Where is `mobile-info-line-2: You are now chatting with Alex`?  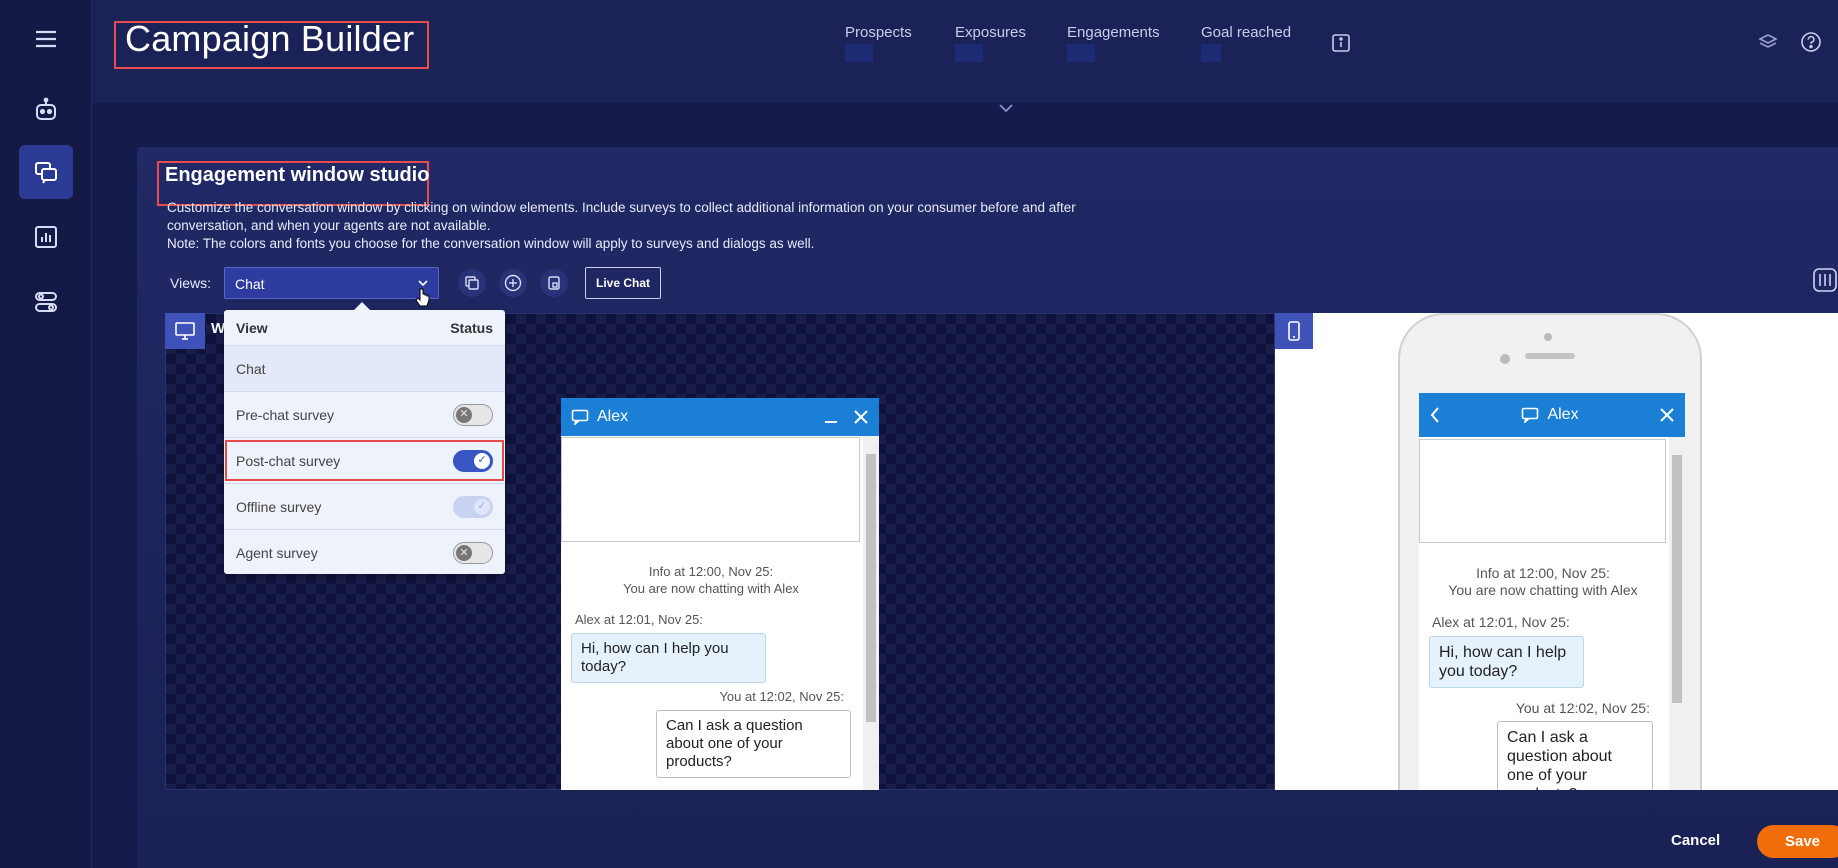
mobile-info-line-2: You are now chatting with Alex is located at coordinates (1543, 590).